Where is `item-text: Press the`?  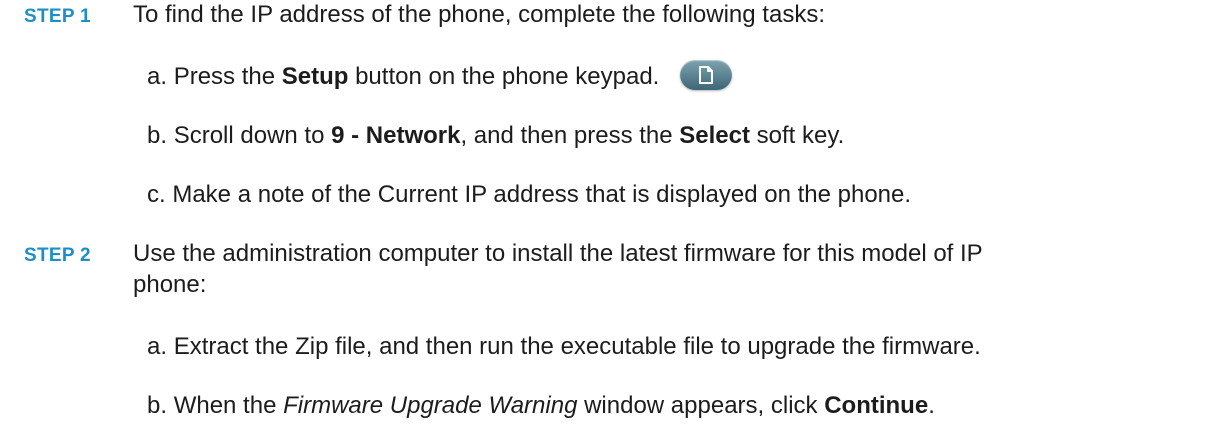 item-text: Press the is located at coordinates (227, 76).